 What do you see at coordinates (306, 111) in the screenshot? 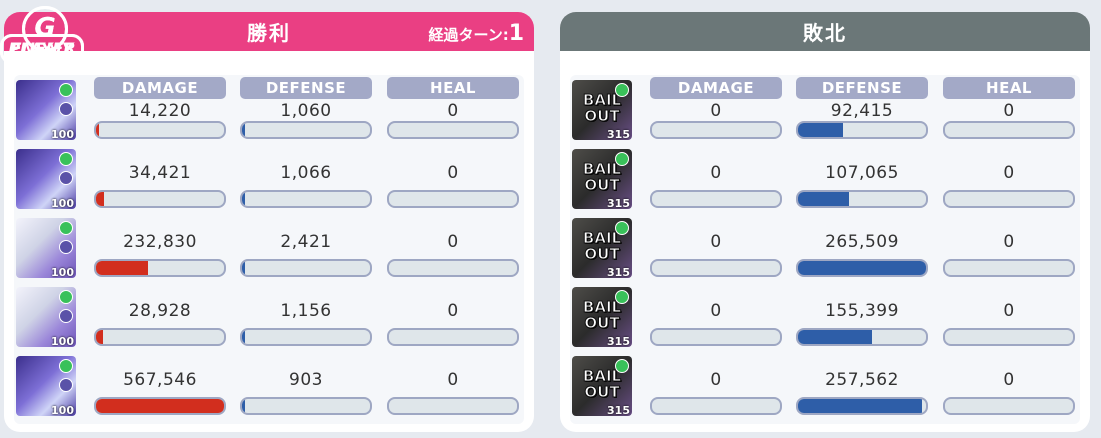
I see `defense-value: 1,060` at bounding box center [306, 111].